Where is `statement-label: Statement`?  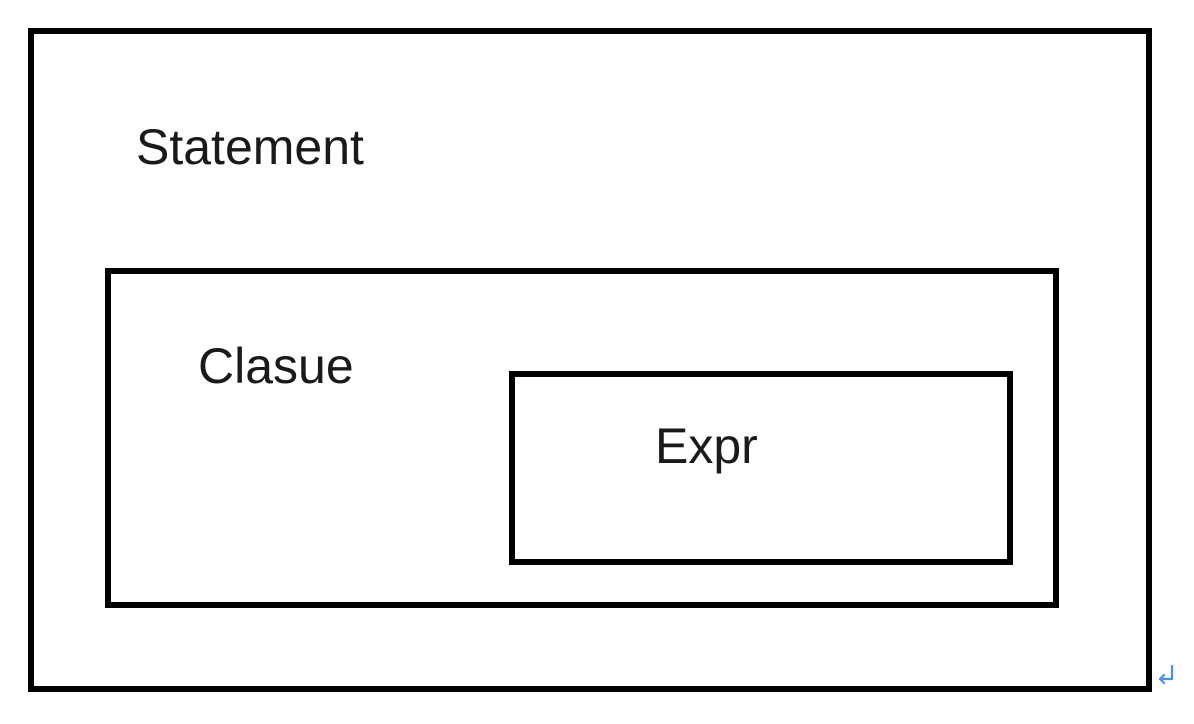 statement-label: Statement is located at coordinates (250, 147).